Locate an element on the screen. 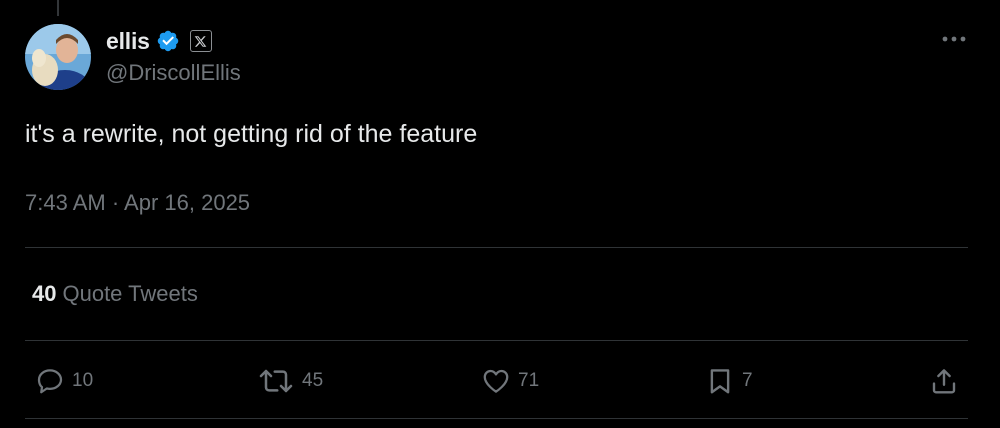  avatar-image is located at coordinates (58, 57).